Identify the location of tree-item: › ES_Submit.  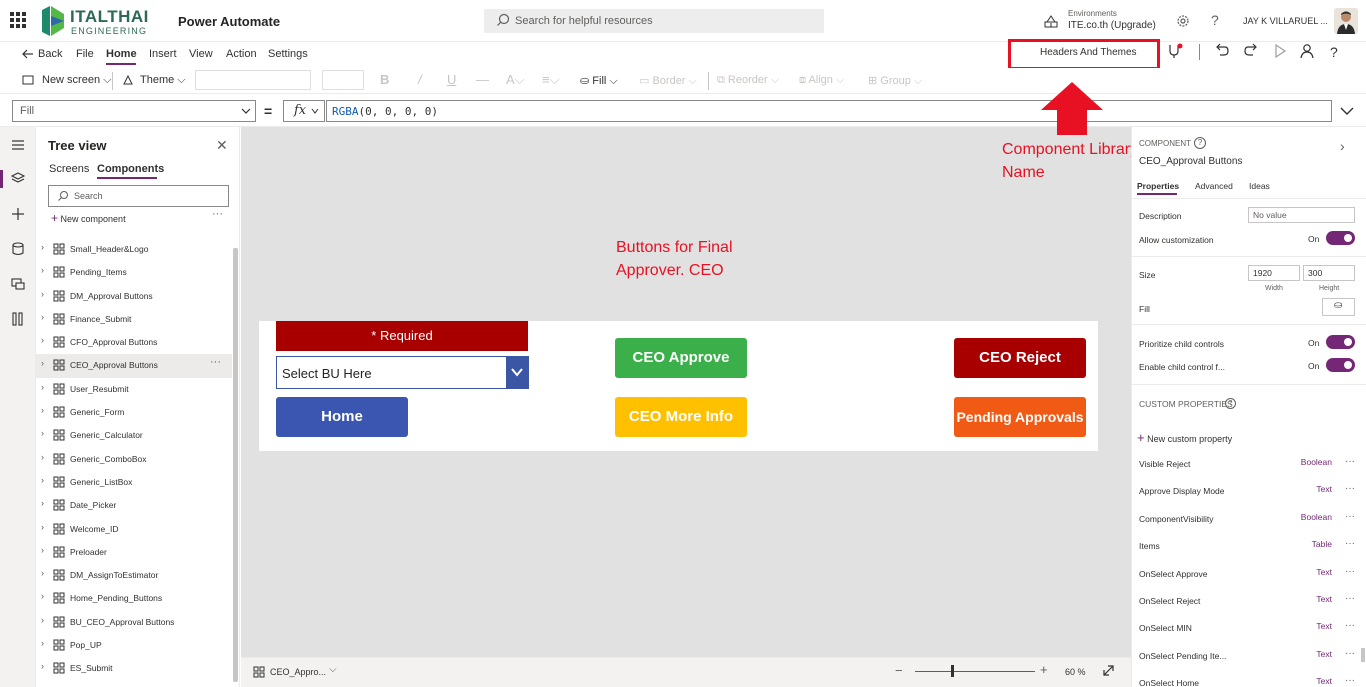
(134, 668).